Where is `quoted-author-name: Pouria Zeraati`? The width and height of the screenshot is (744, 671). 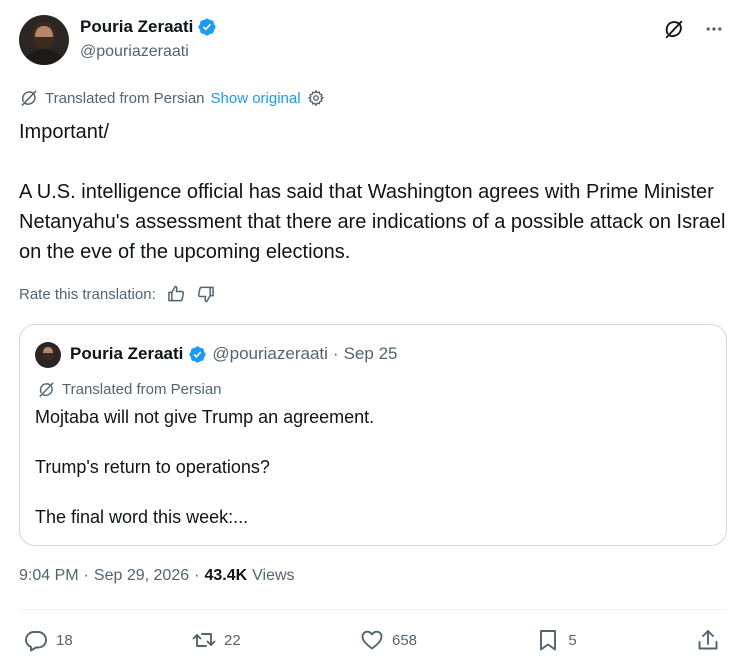
quoted-author-name: Pouria Zeraati is located at coordinates (126, 354).